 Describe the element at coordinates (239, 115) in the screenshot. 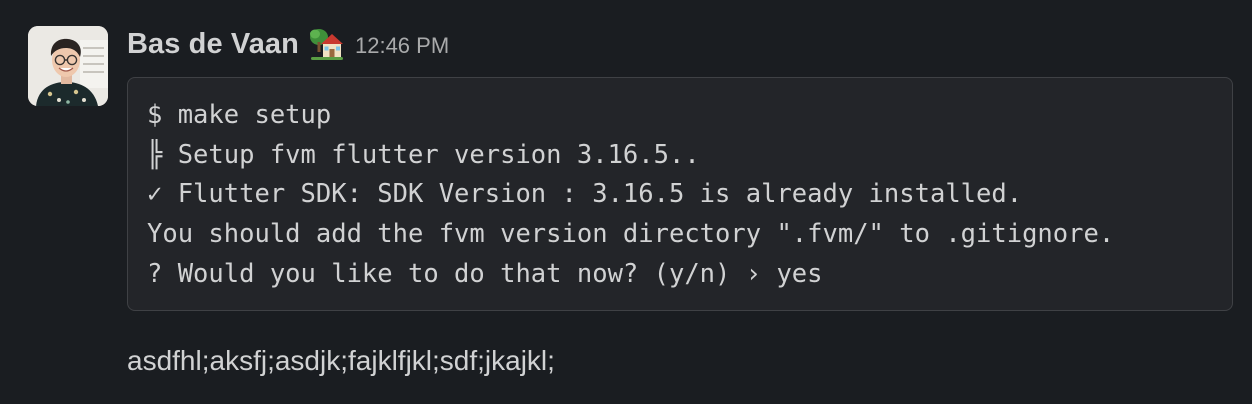

I see `code-line: $ make setup` at that location.